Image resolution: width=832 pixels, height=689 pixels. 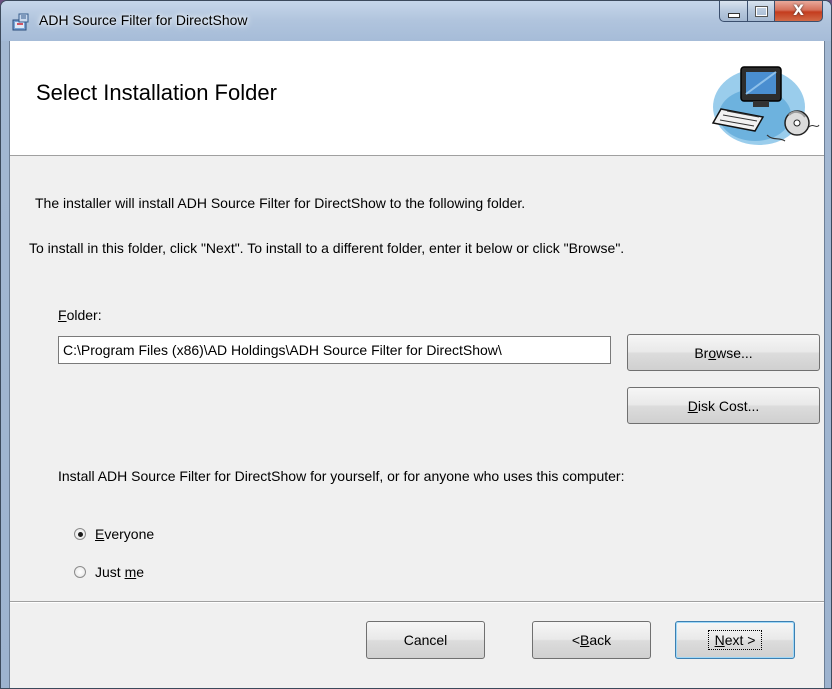 I want to click on next-focus-rect: Next >, so click(x=735, y=640).